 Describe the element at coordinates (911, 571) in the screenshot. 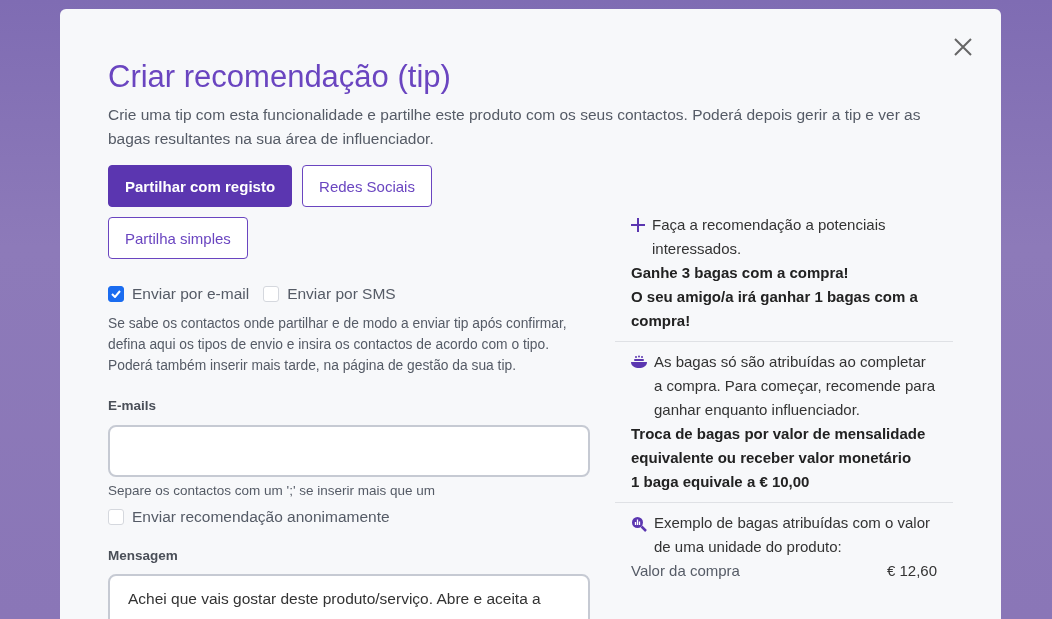

I see `info-value: € 12,60` at that location.